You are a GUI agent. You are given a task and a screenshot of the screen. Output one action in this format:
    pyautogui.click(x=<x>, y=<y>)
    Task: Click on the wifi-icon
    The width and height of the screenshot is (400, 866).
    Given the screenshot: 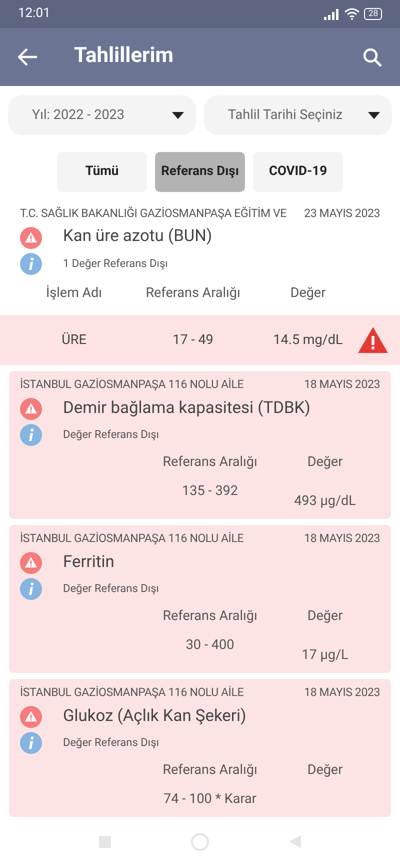 What is the action you would take?
    pyautogui.click(x=352, y=14)
    